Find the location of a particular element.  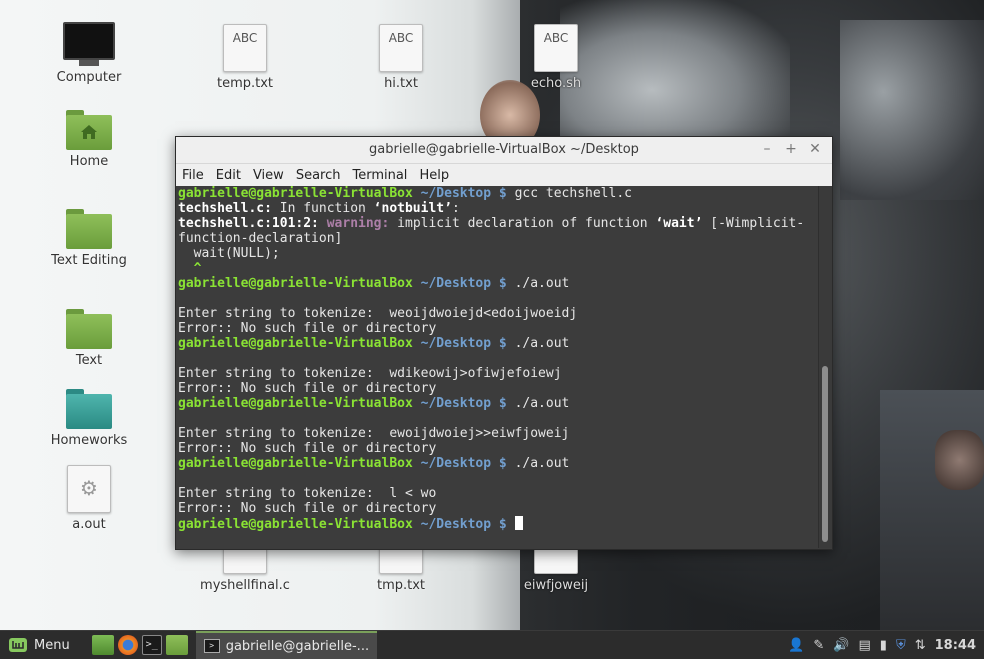

desktop-icon-label: temp.txt is located at coordinates (245, 83).